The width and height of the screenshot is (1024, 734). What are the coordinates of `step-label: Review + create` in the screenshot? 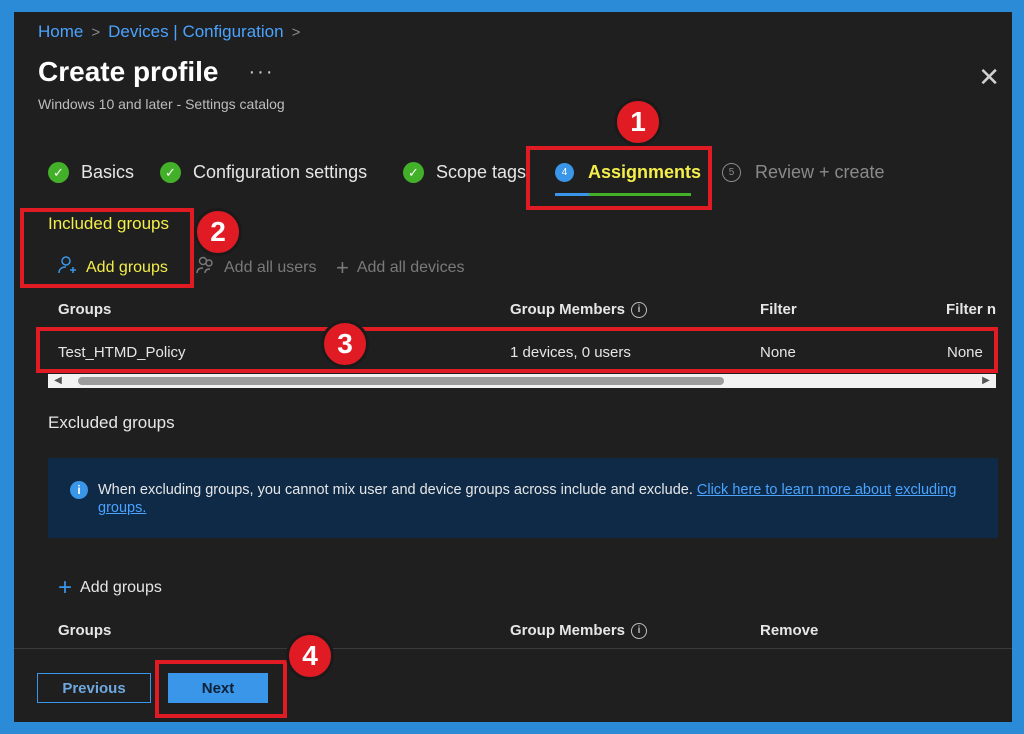 It's located at (820, 172).